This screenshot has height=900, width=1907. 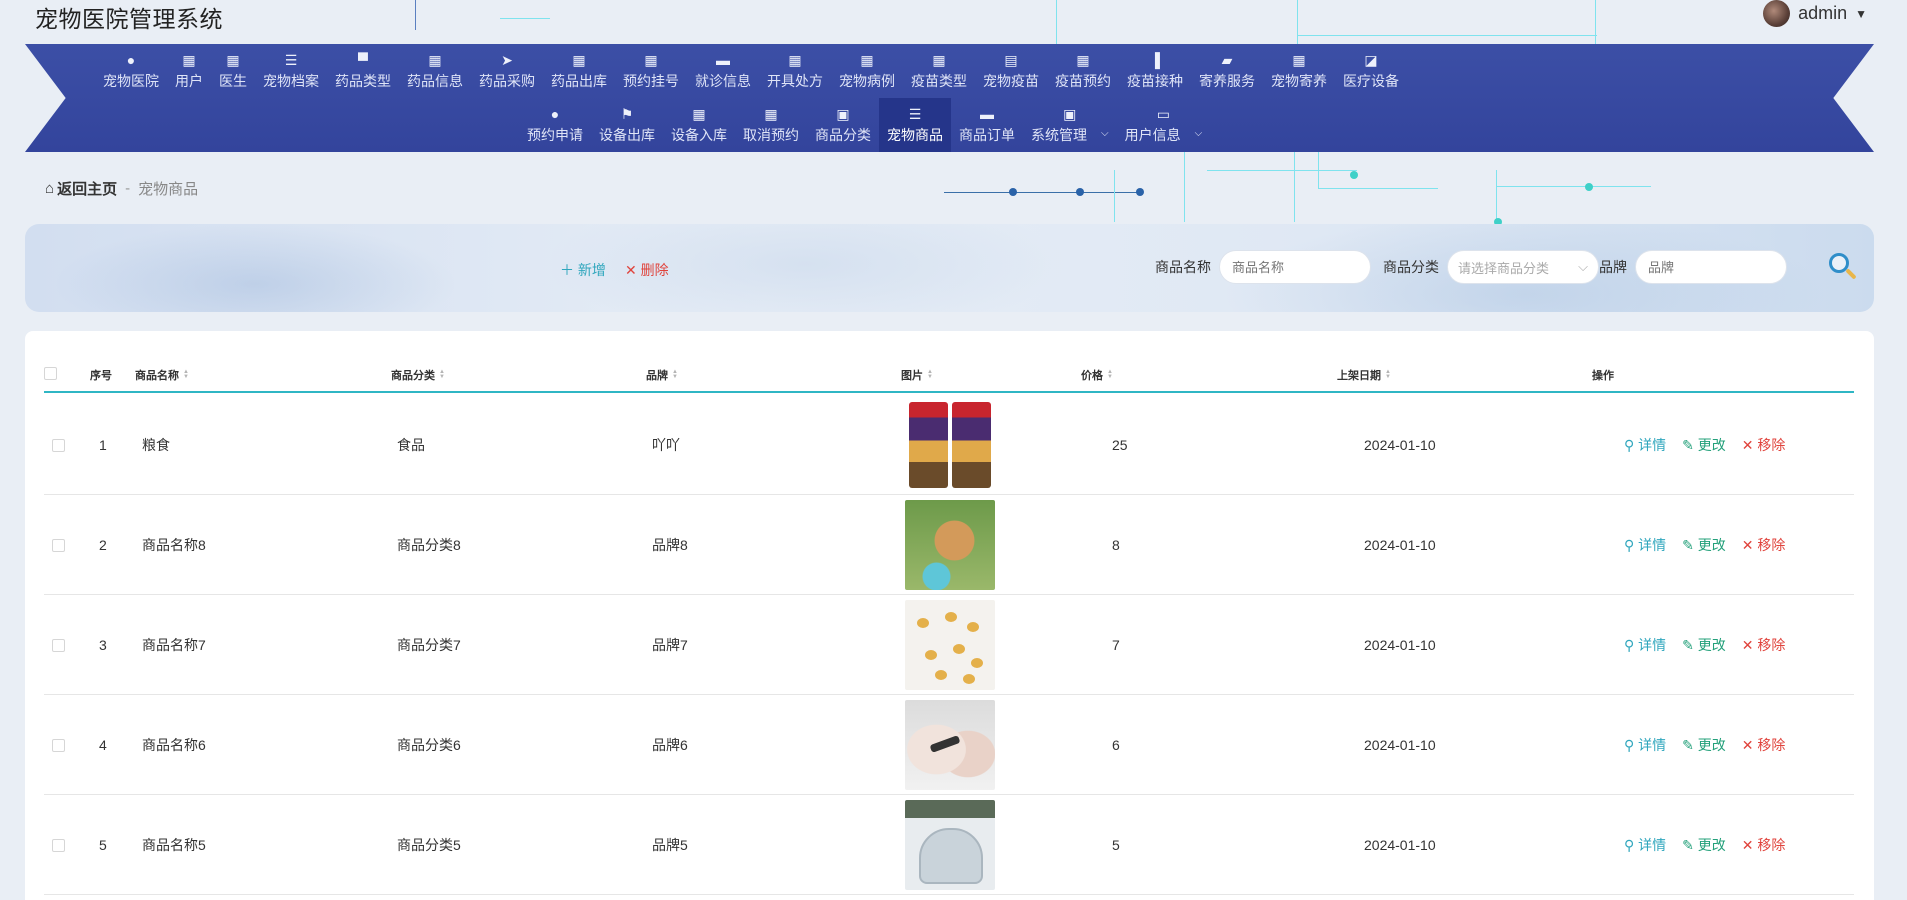 What do you see at coordinates (917, 375) in the screenshot?
I see `column-header-4: 图片 ▲ ▼` at bounding box center [917, 375].